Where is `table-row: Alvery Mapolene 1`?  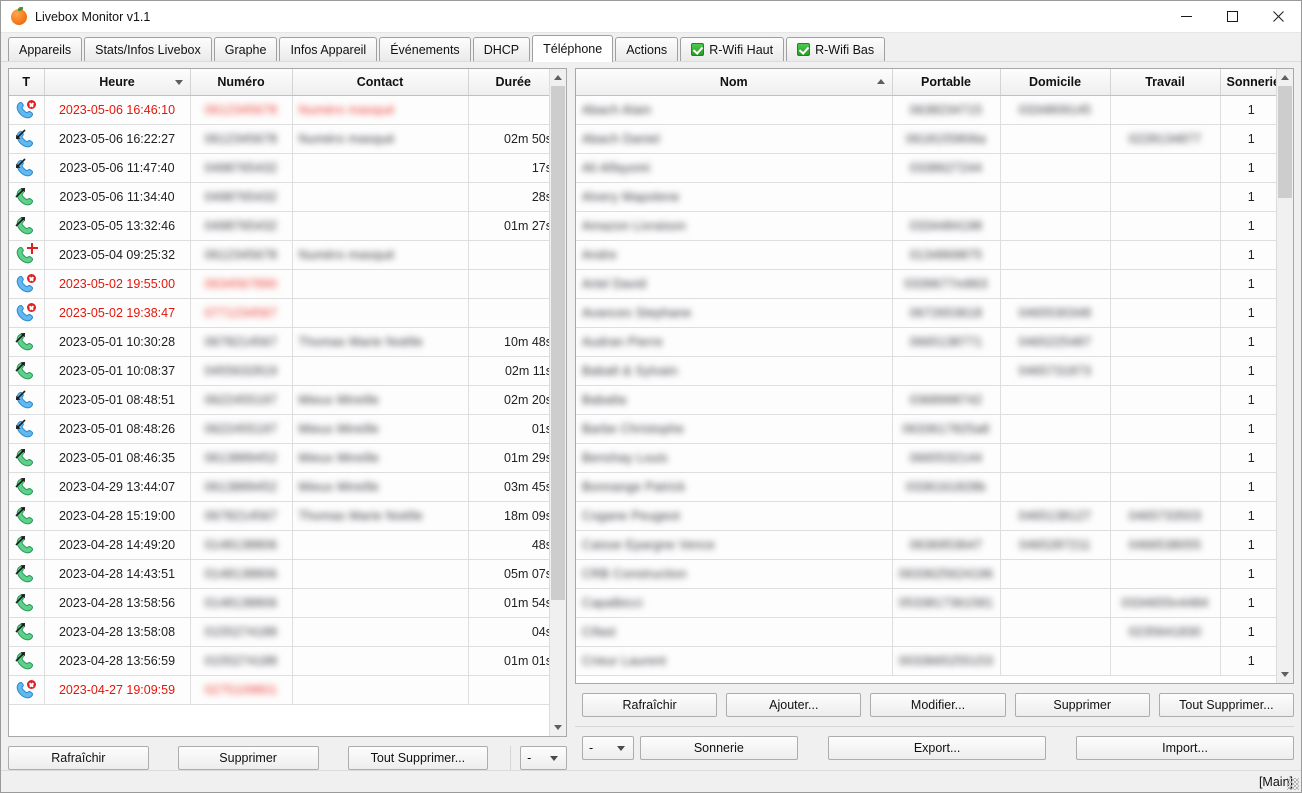 table-row: Alvery Mapolene 1 is located at coordinates (926, 197).